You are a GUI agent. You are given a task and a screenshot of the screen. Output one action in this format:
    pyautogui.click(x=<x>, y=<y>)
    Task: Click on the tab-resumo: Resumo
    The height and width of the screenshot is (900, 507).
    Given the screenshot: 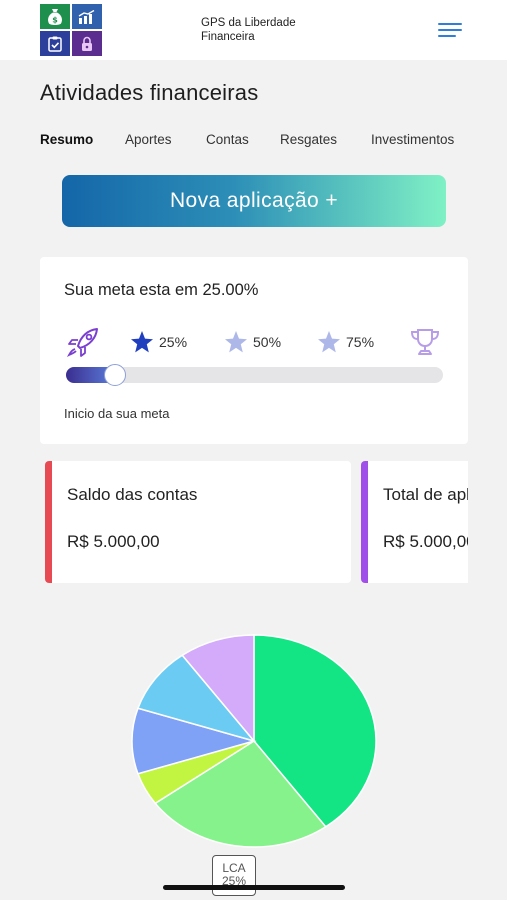 What is the action you would take?
    pyautogui.click(x=66, y=139)
    